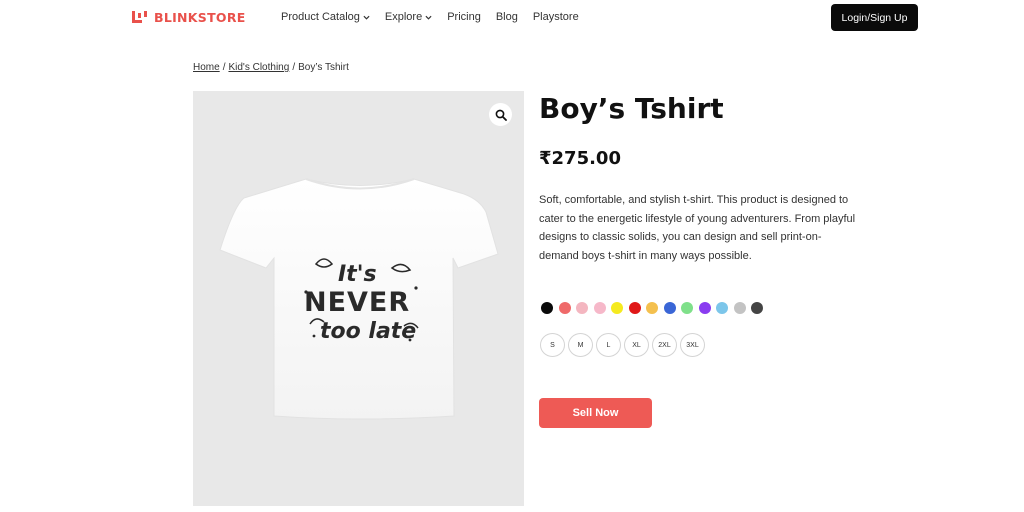 The height and width of the screenshot is (512, 1024). I want to click on logo-text: BLINKSTORE, so click(200, 17).